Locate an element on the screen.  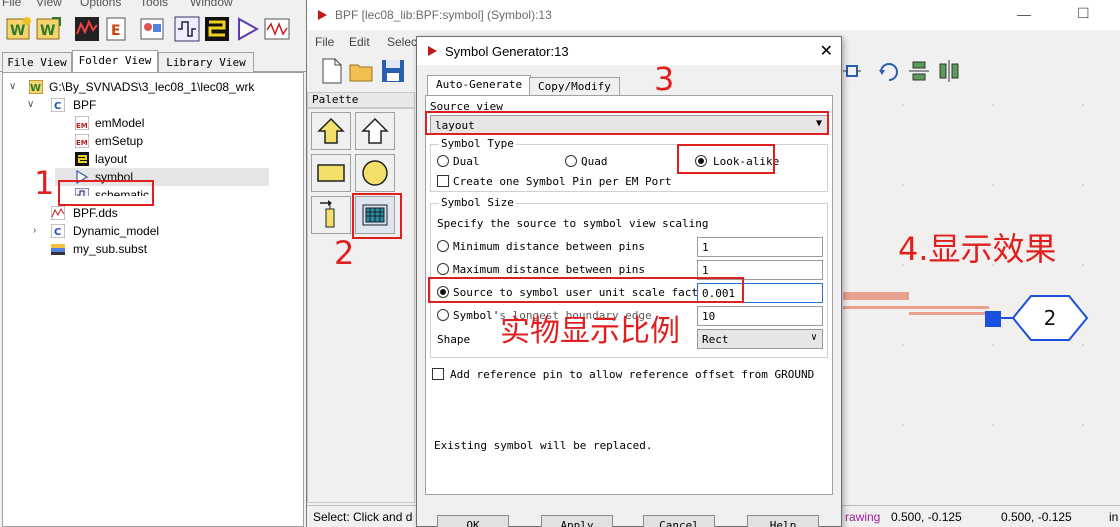
symbol-window-title: BPF [lec08_lib:BPF:symbol] (Symbol):13 is located at coordinates (443, 15).